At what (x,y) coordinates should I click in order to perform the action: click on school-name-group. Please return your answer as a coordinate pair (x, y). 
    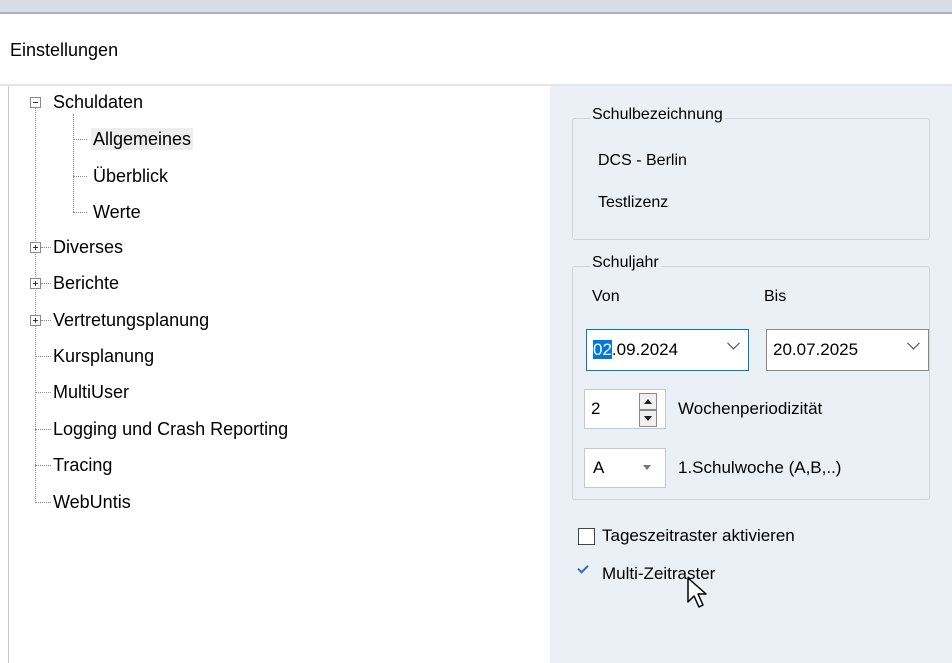
    Looking at the image, I should click on (751, 179).